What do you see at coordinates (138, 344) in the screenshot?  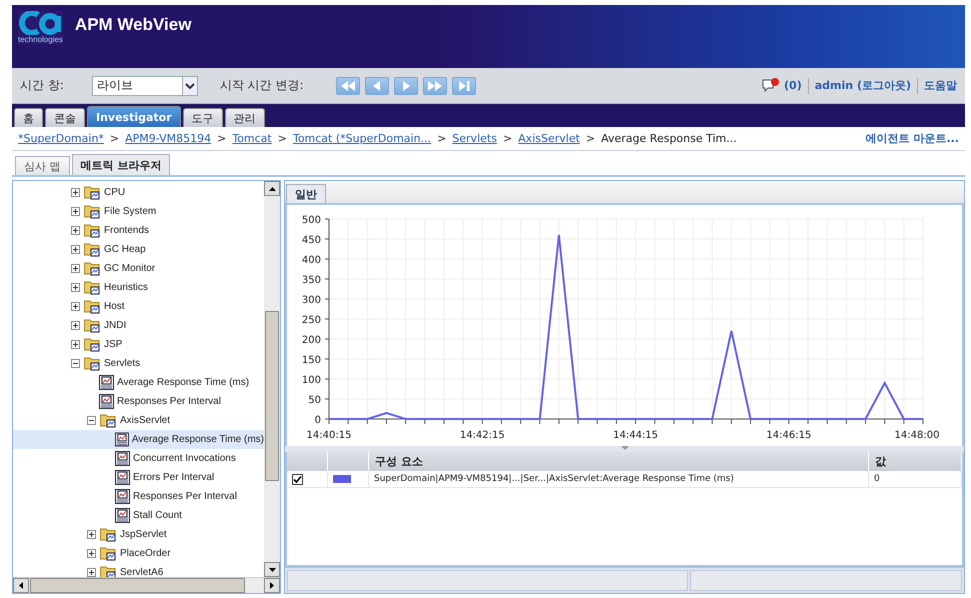 I see `tree-item: JSP` at bounding box center [138, 344].